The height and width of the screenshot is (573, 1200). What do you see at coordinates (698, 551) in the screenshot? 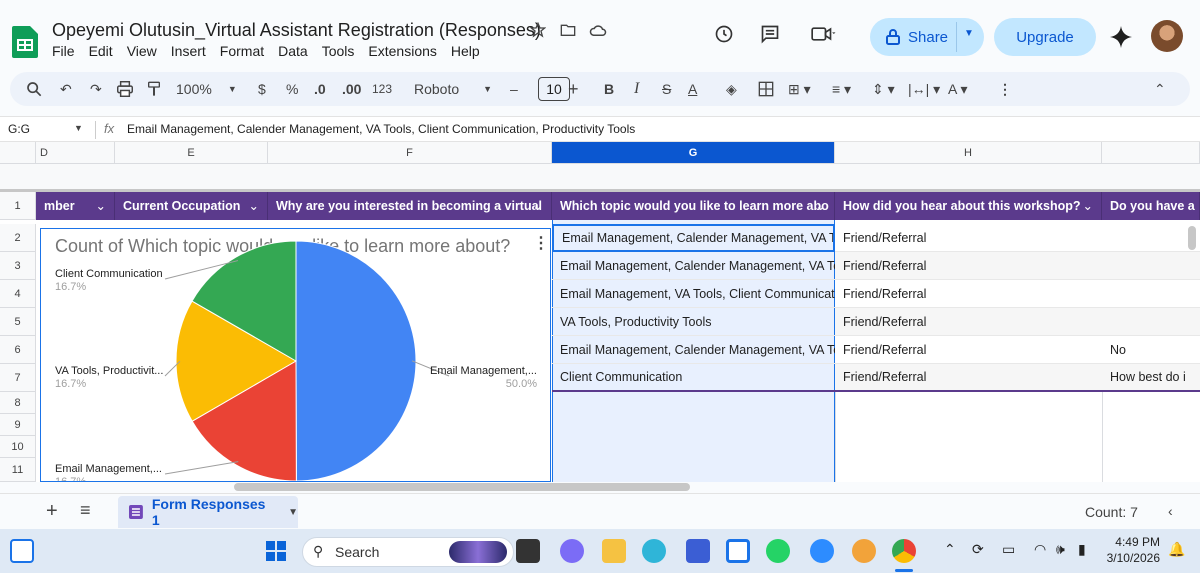
I see `store-icon` at bounding box center [698, 551].